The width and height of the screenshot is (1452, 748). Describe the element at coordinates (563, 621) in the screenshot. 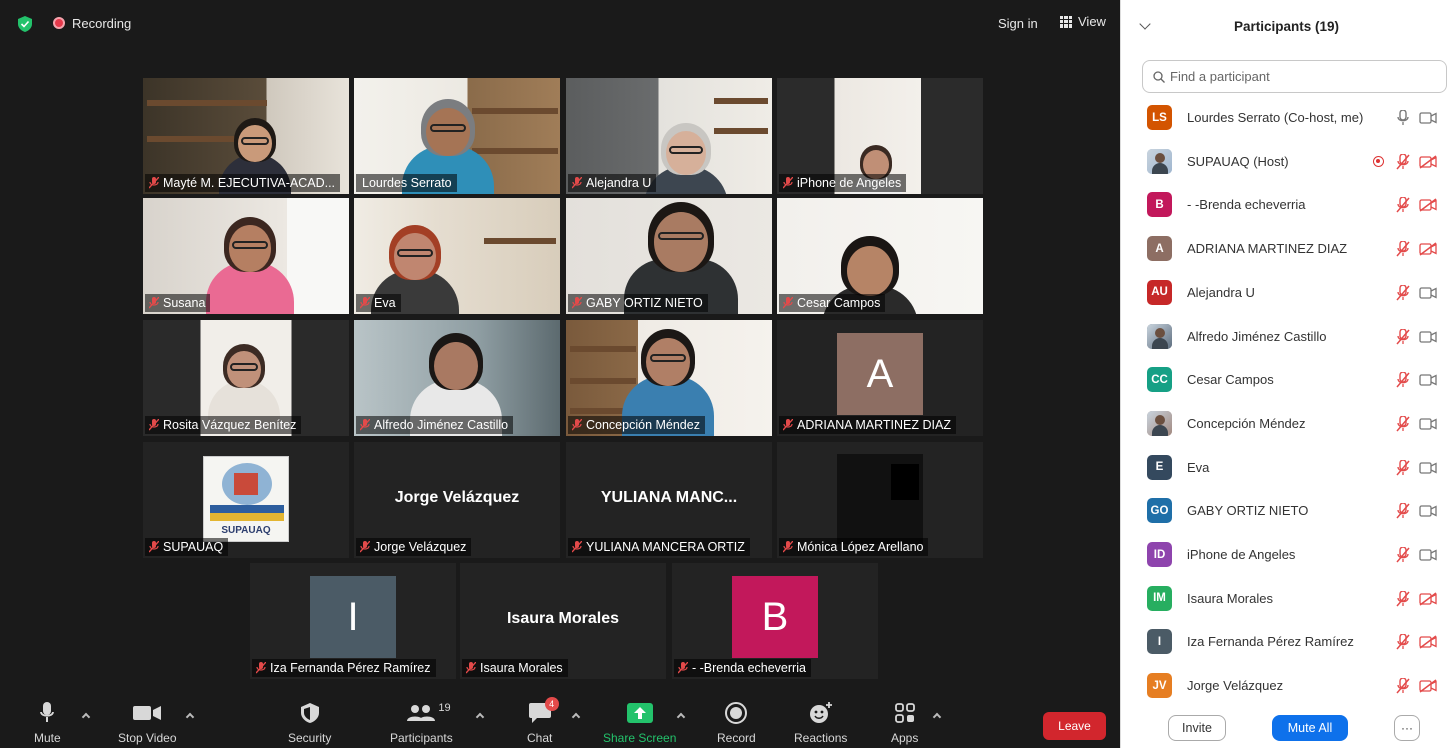

I see `video-tile: Isaura Morales Isaura Morales` at that location.